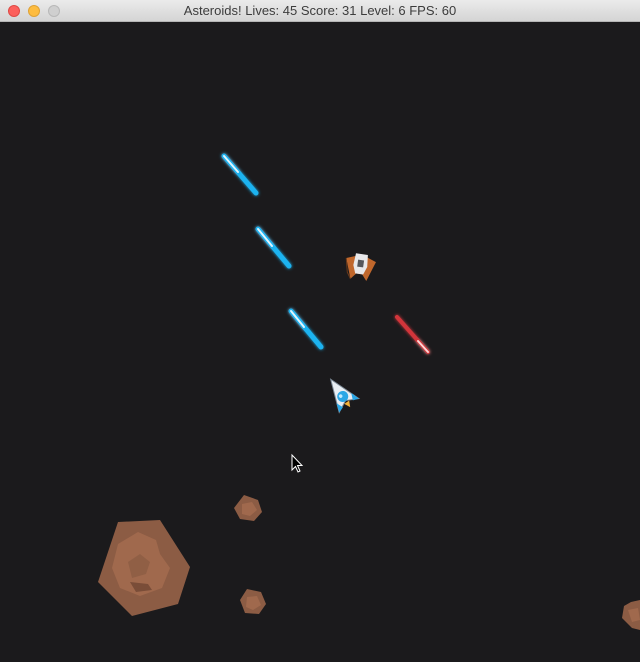 Image resolution: width=640 pixels, height=662 pixels. I want to click on enemy-ship, so click(360, 267).